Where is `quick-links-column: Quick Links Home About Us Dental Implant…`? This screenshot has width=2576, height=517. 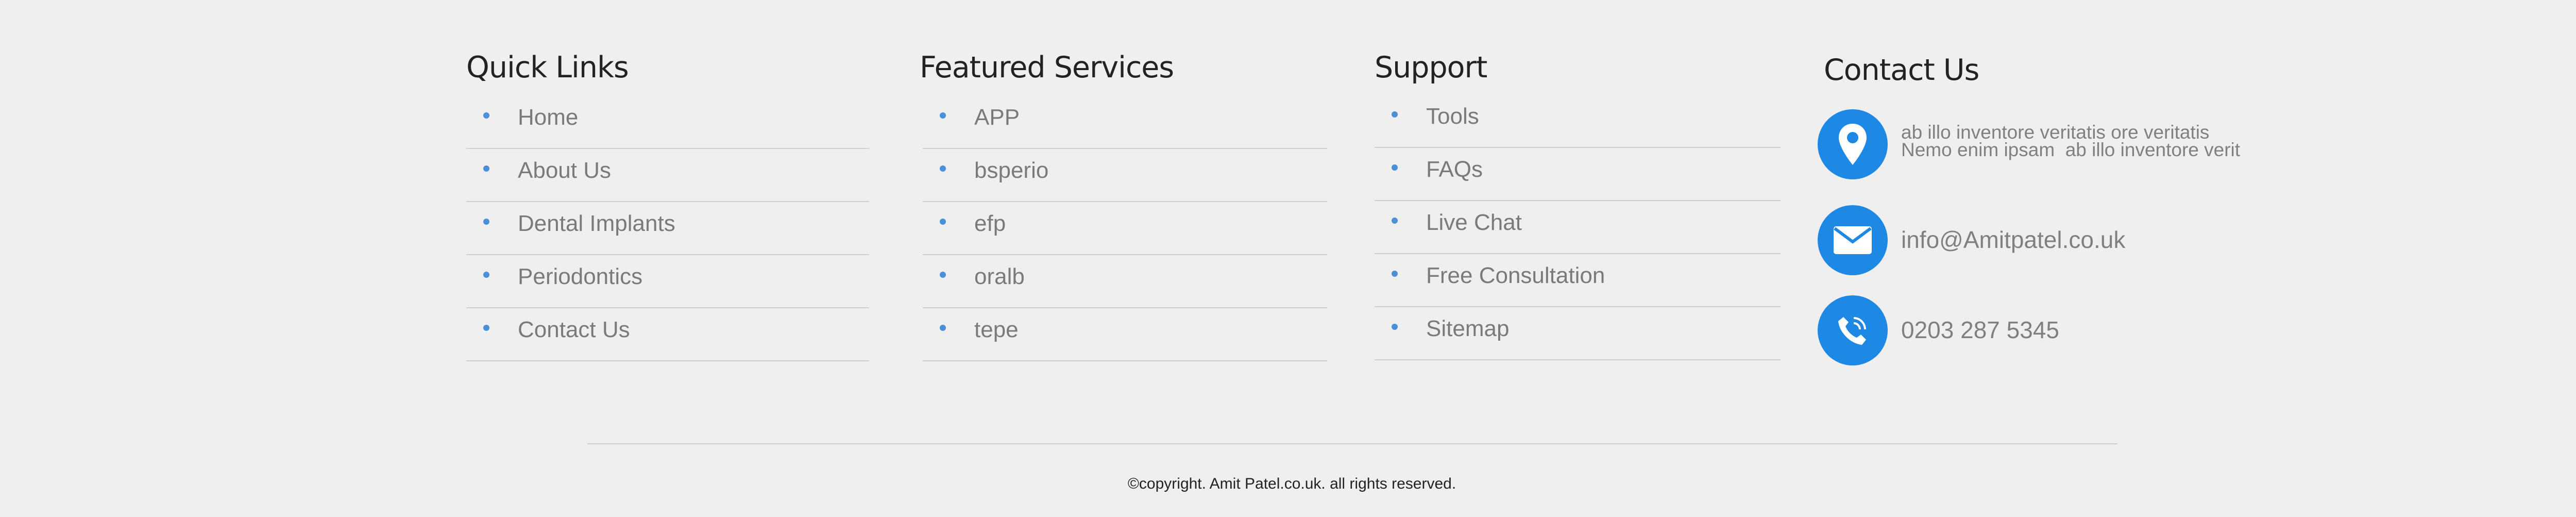
quick-links-column: Quick Links Home About Us Dental Implant… is located at coordinates (667, 205).